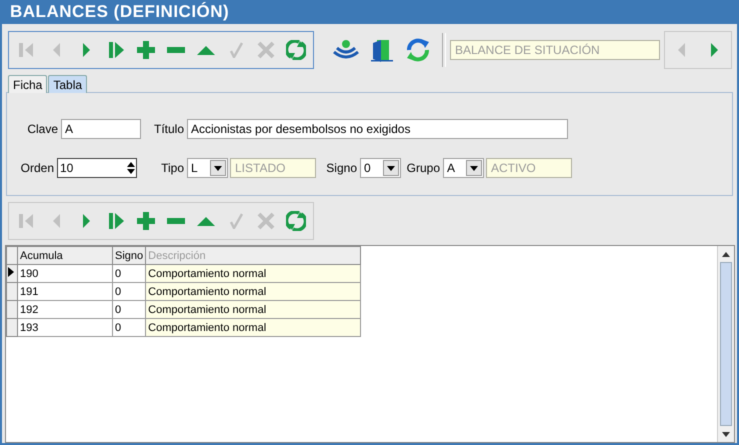  I want to click on table-cell: 192, so click(65, 309).